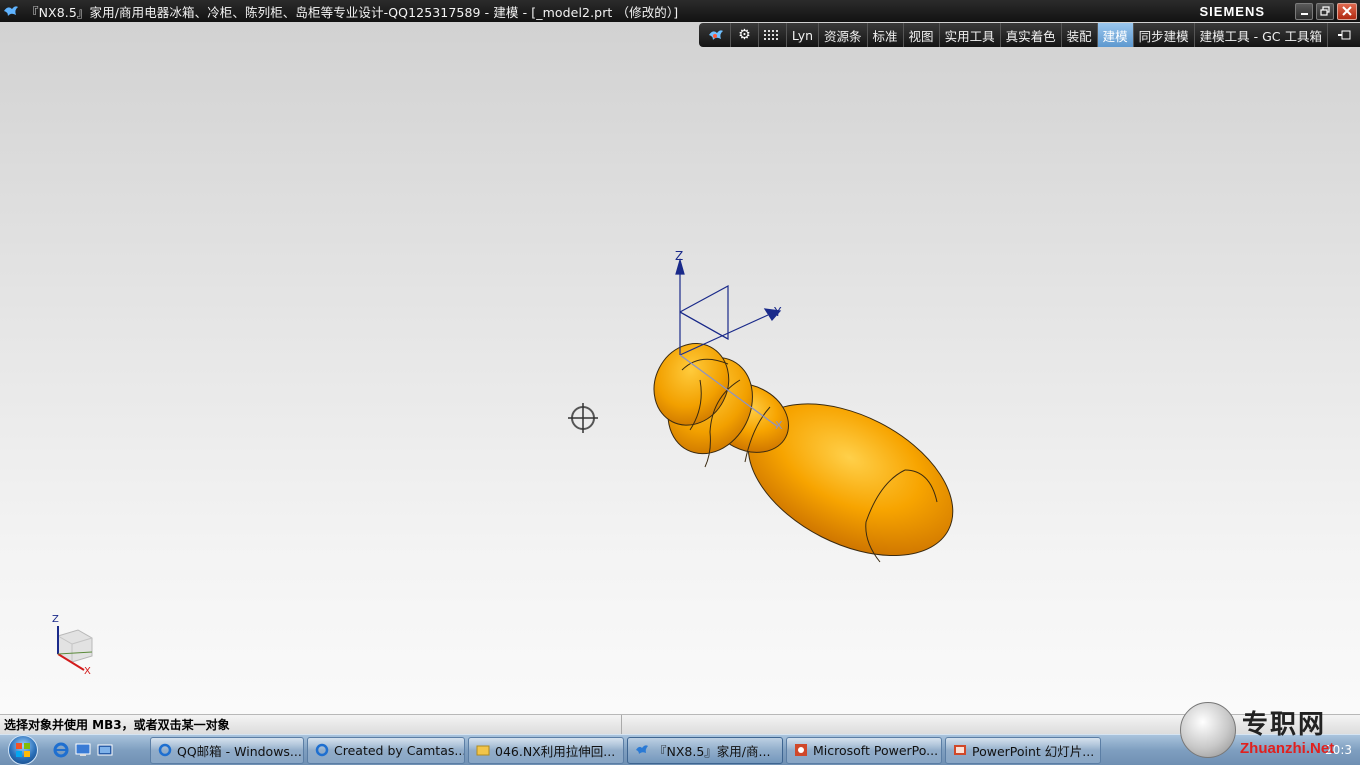 The width and height of the screenshot is (1360, 765). Describe the element at coordinates (1284, 725) in the screenshot. I see `watermark-text: 专职网` at that location.